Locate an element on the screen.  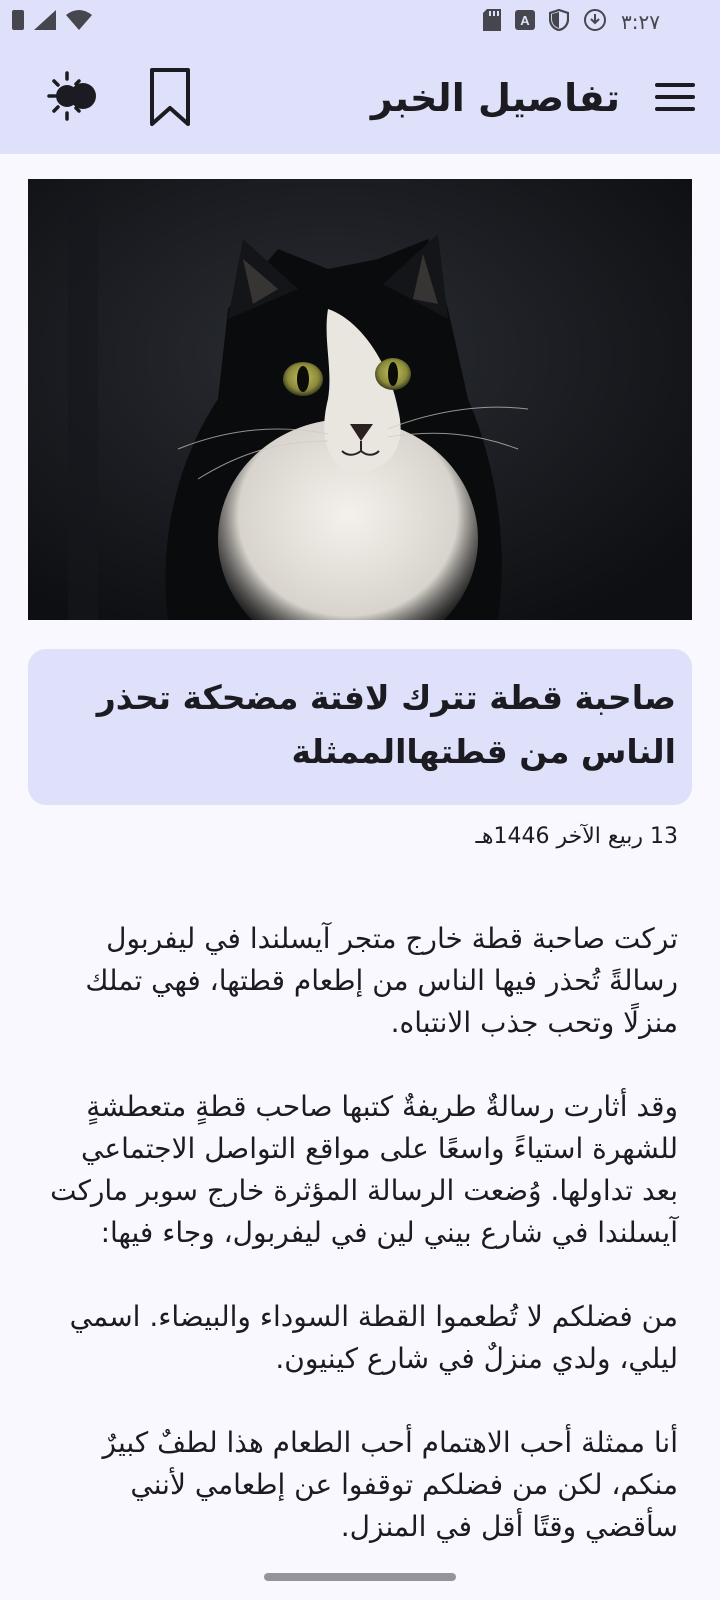
theme-toggle-button is located at coordinates (74, 98).